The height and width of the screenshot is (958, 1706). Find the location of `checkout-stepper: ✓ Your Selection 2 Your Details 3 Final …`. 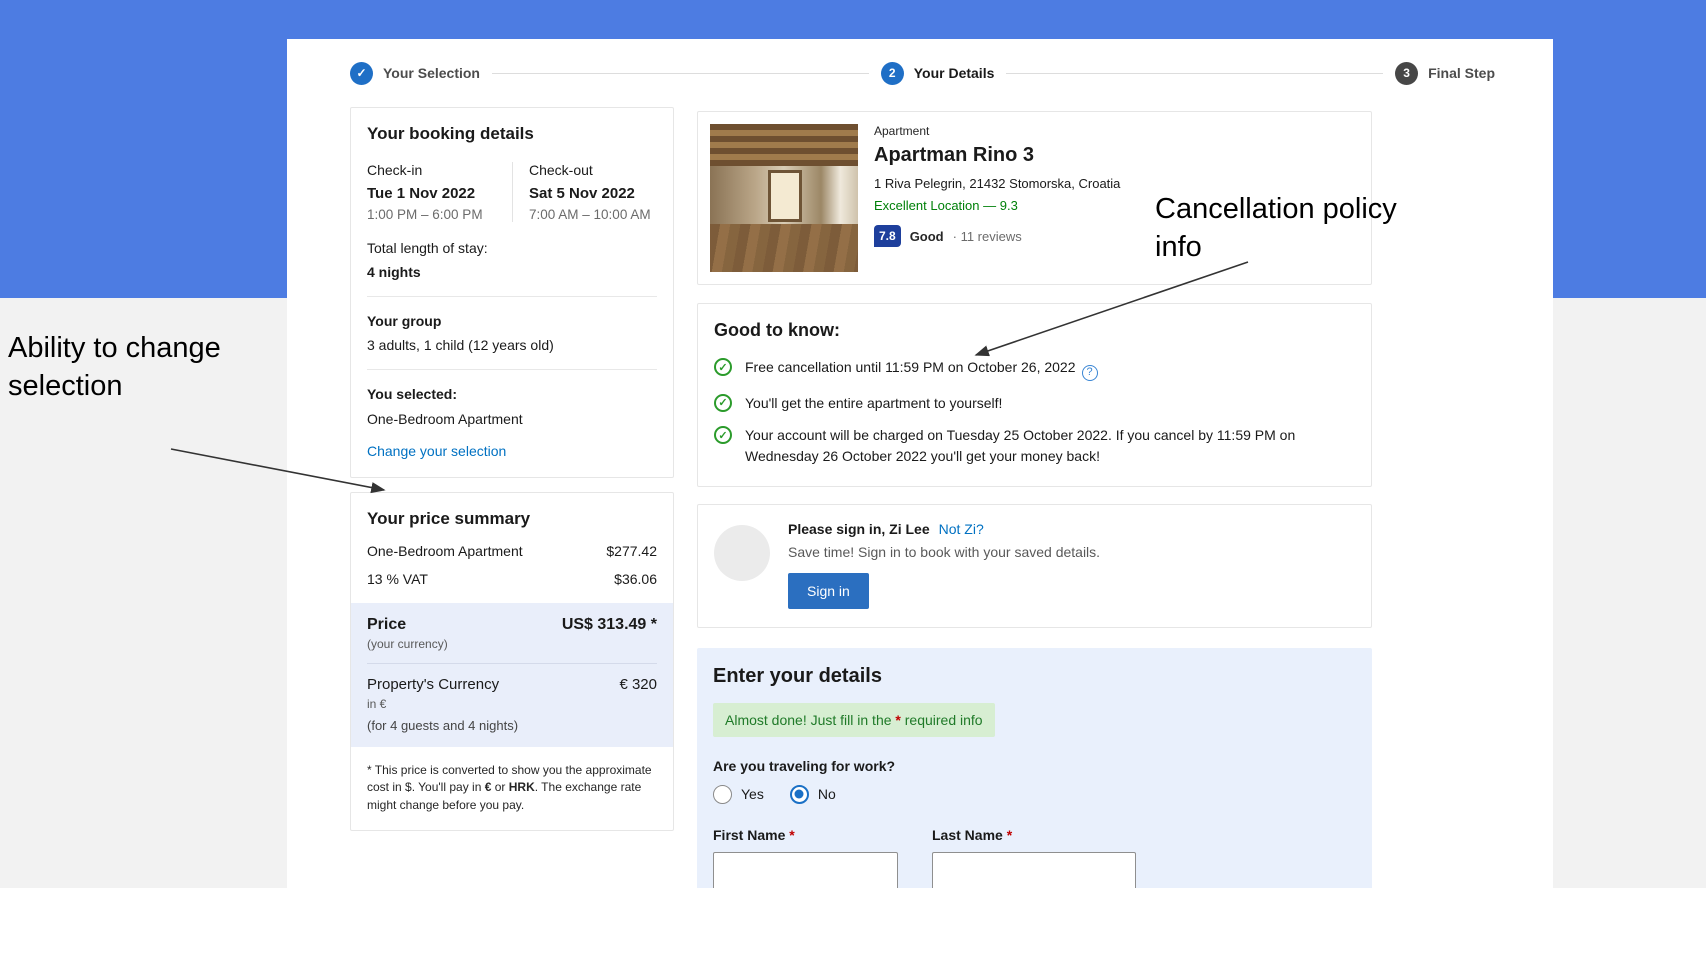

checkout-stepper: ✓ Your Selection 2 Your Details 3 Final … is located at coordinates (920, 73).